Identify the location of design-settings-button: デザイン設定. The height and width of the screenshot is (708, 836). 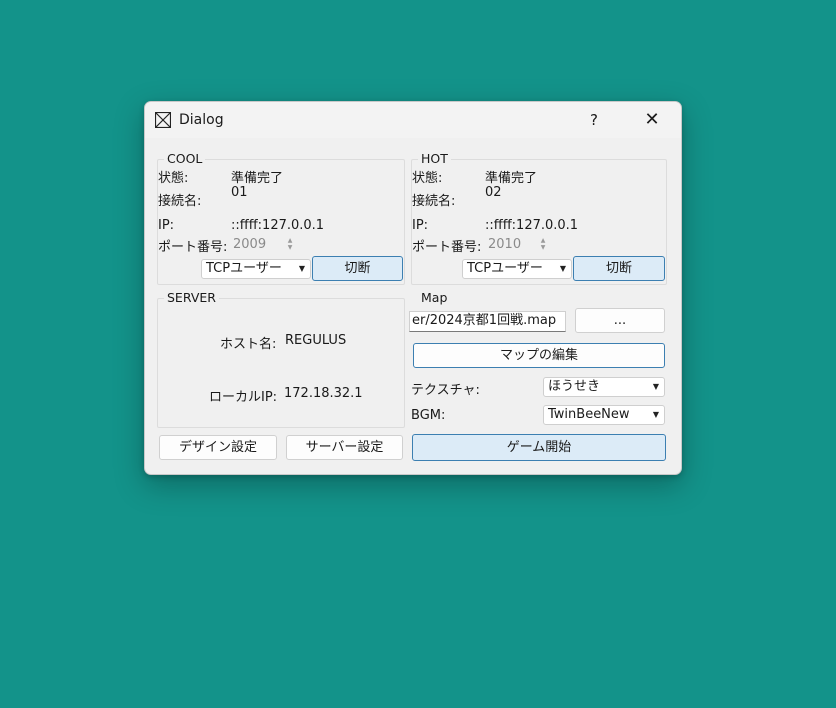
(218, 447).